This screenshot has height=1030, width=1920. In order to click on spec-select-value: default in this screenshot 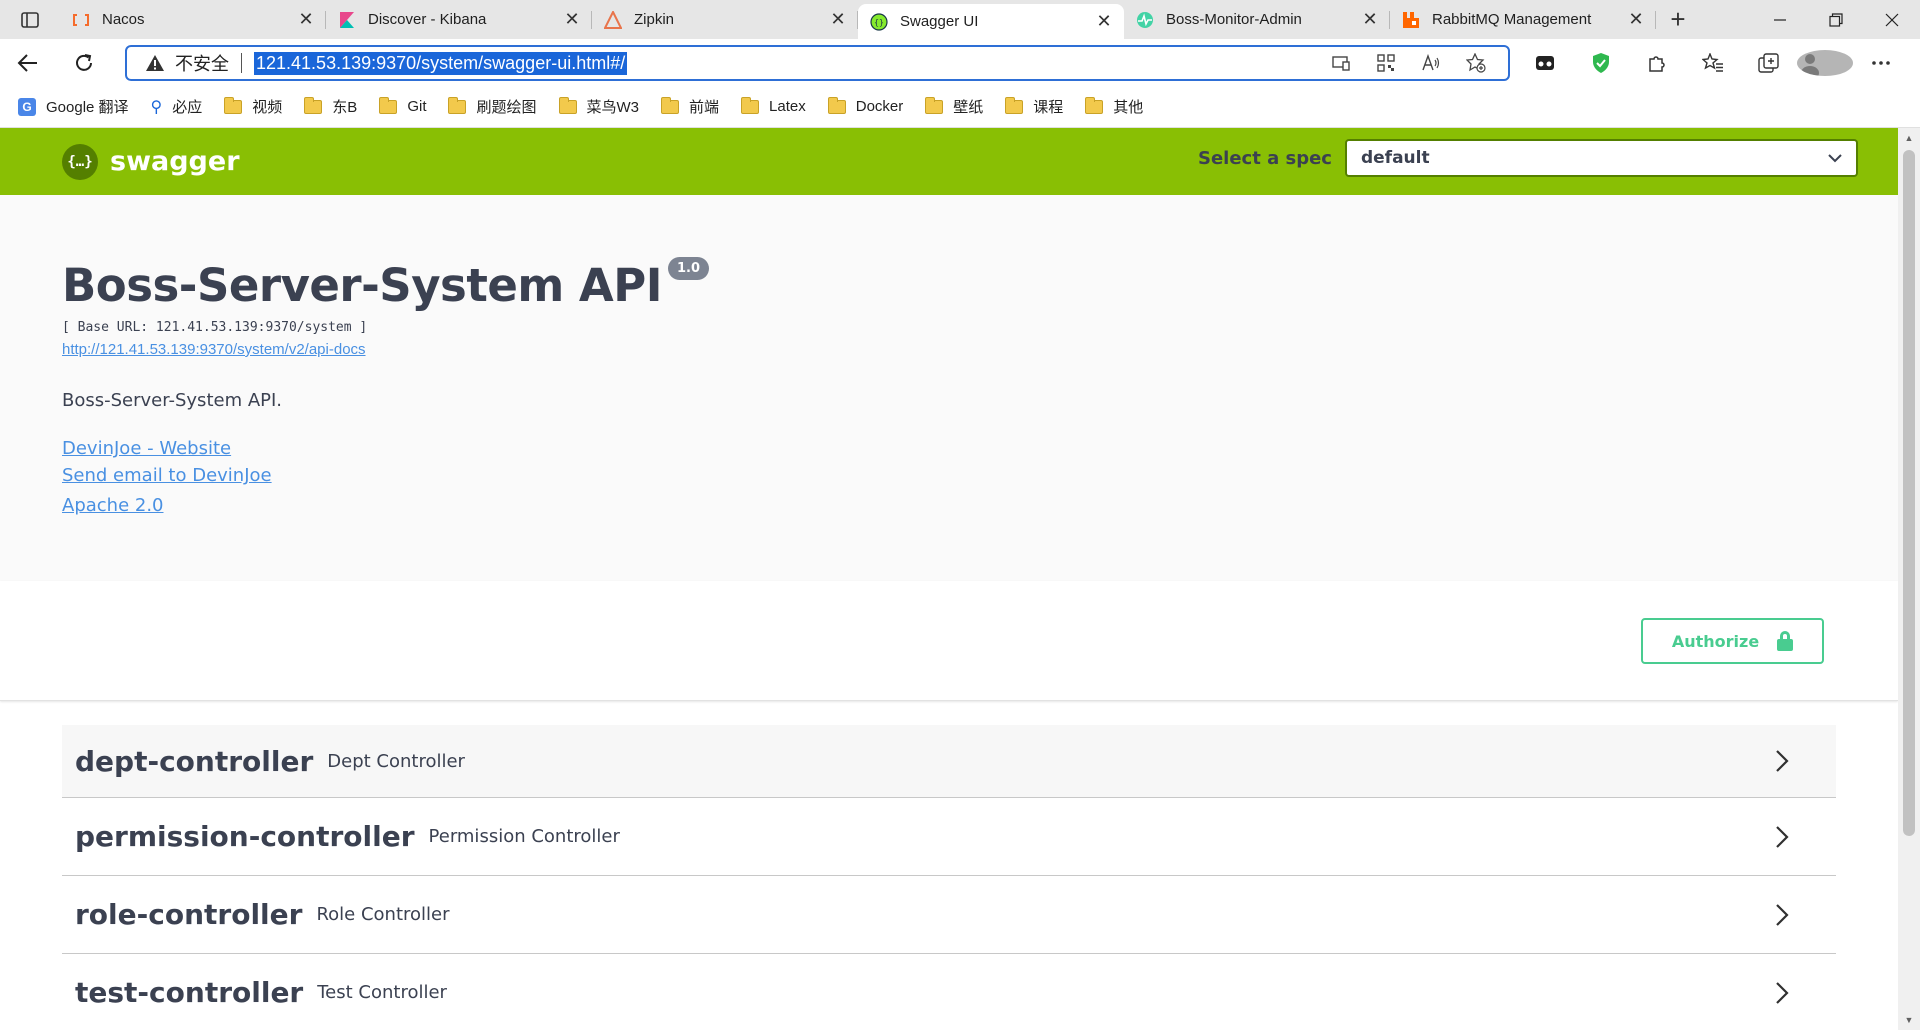, I will do `click(1395, 158)`.